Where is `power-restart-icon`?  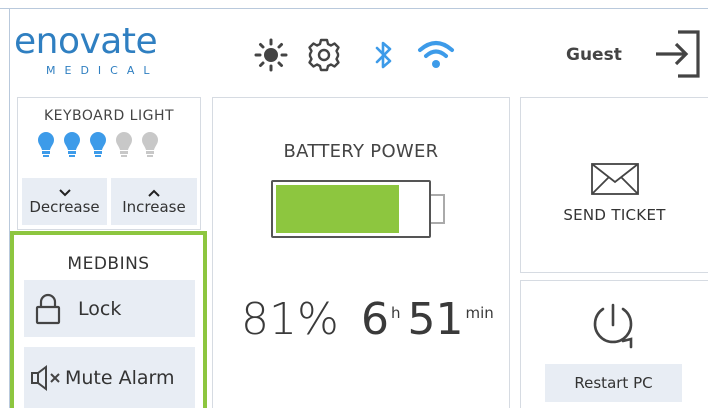
power-restart-icon is located at coordinates (613, 326).